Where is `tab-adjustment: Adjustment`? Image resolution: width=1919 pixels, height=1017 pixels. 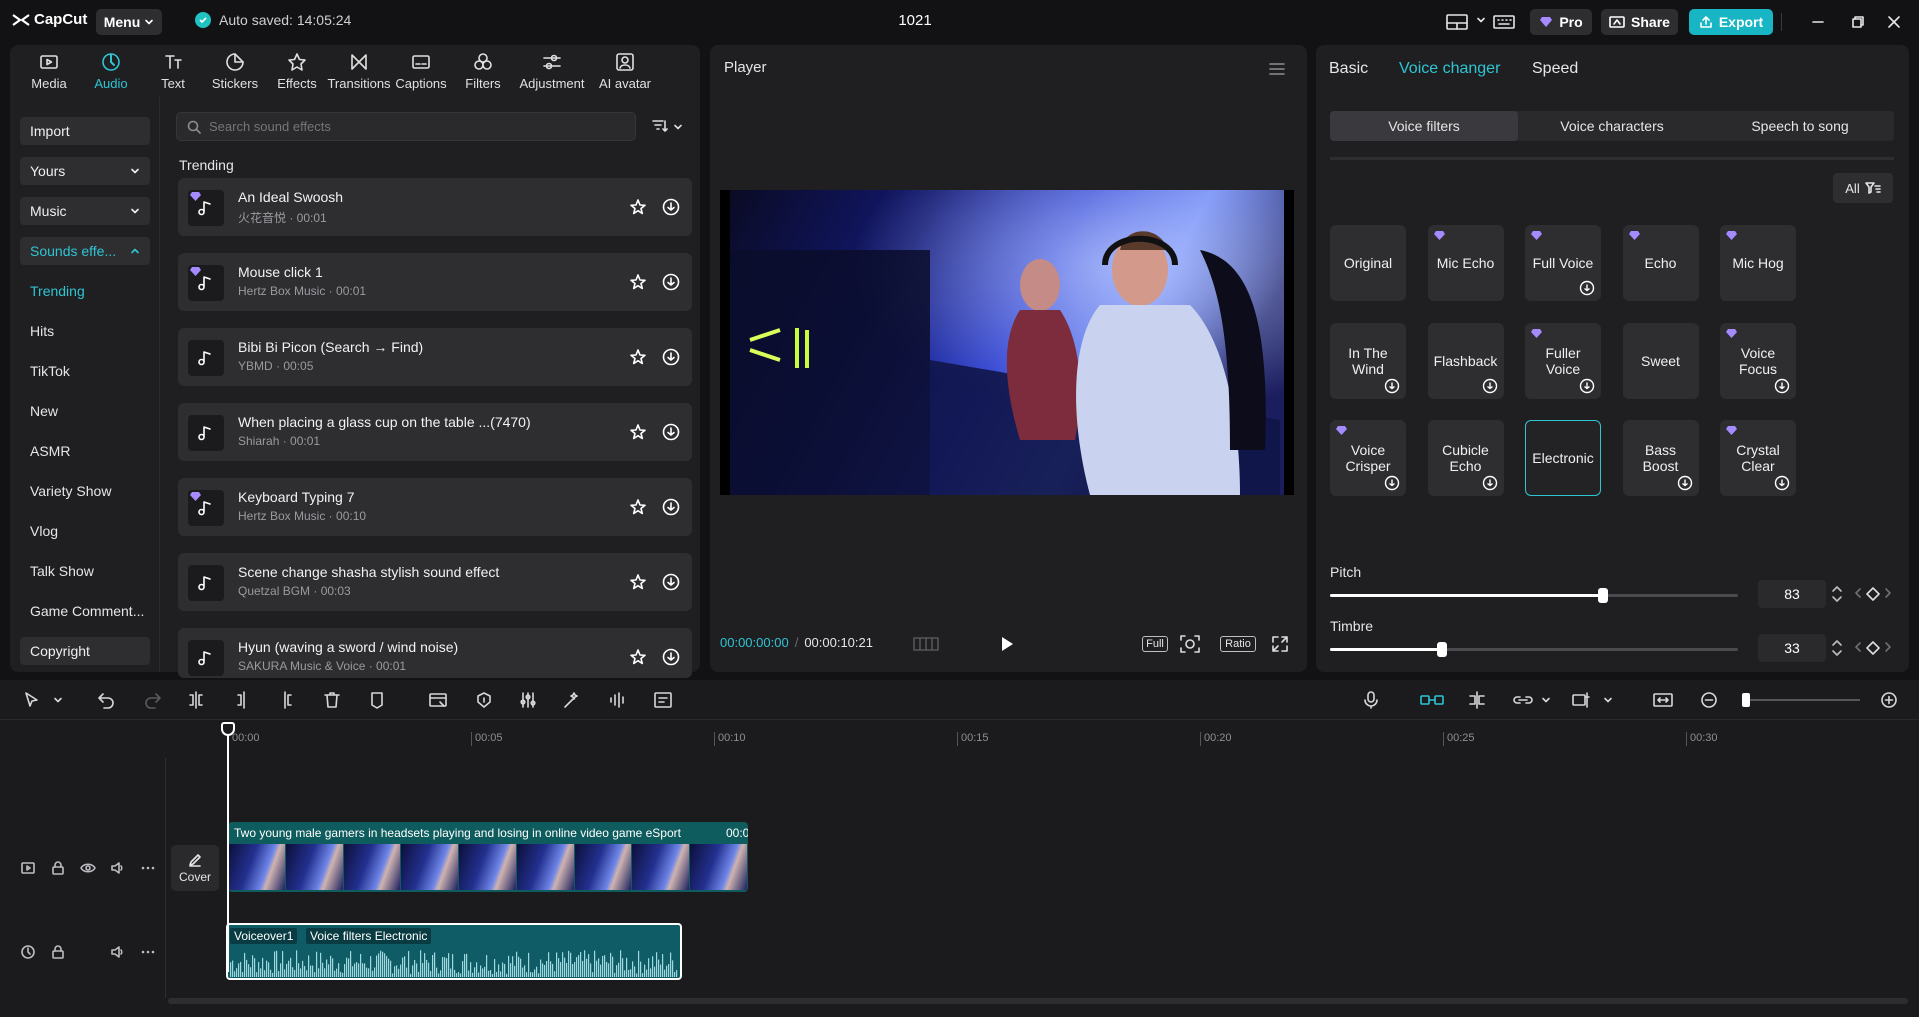
tab-adjustment: Adjustment is located at coordinates (552, 71).